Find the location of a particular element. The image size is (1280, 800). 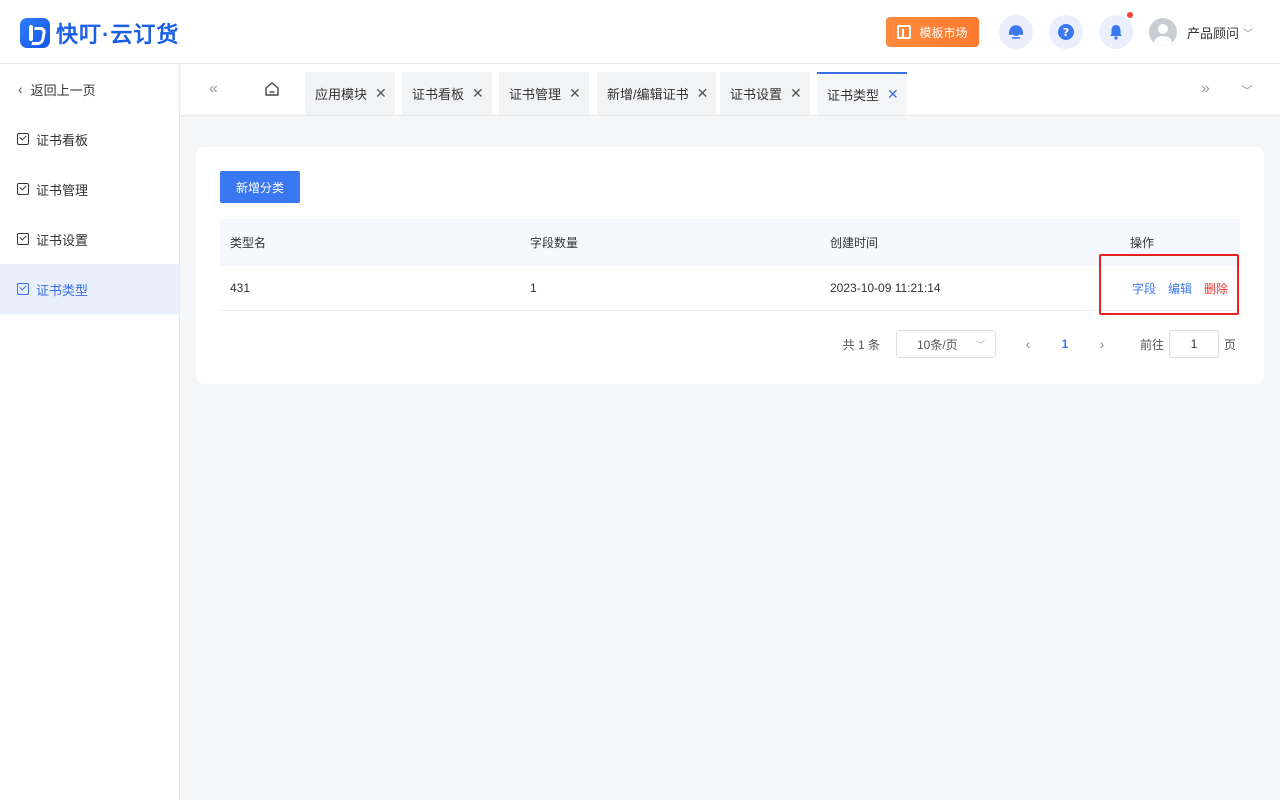

logo-icon is located at coordinates (35, 33).